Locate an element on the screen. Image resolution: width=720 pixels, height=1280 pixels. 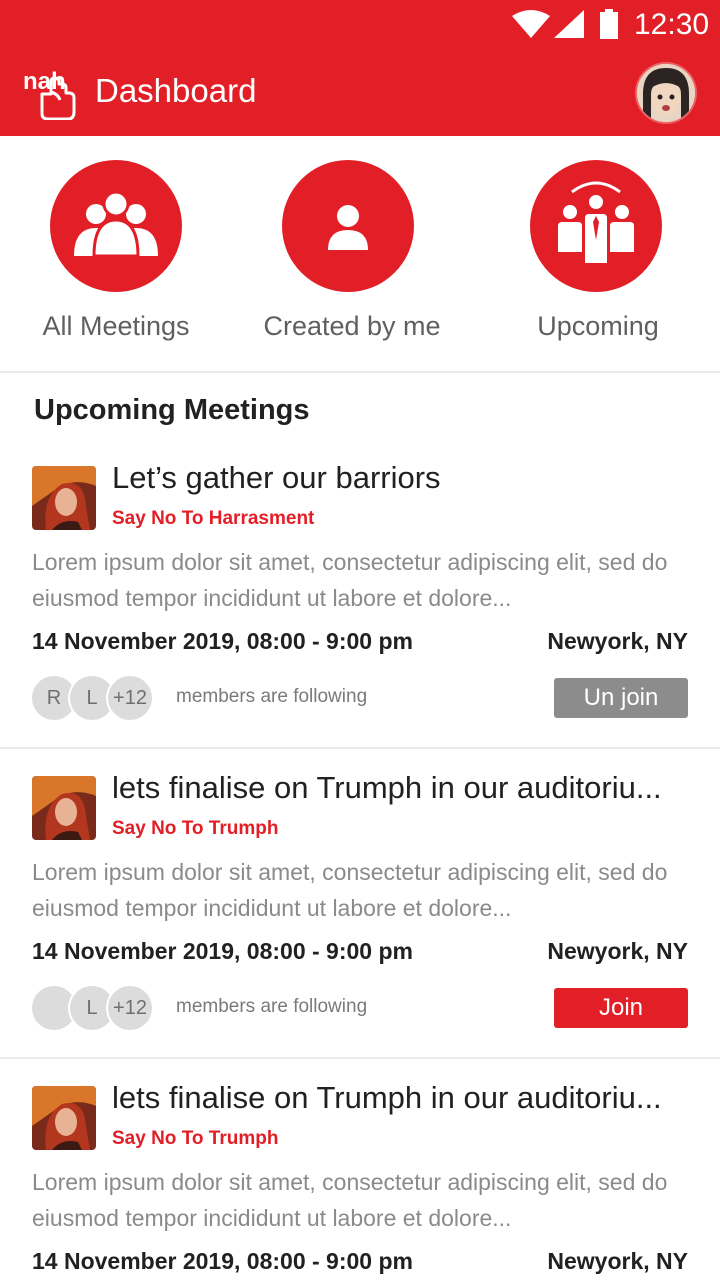
all-meetings-label: All Meetings is located at coordinates (116, 326).